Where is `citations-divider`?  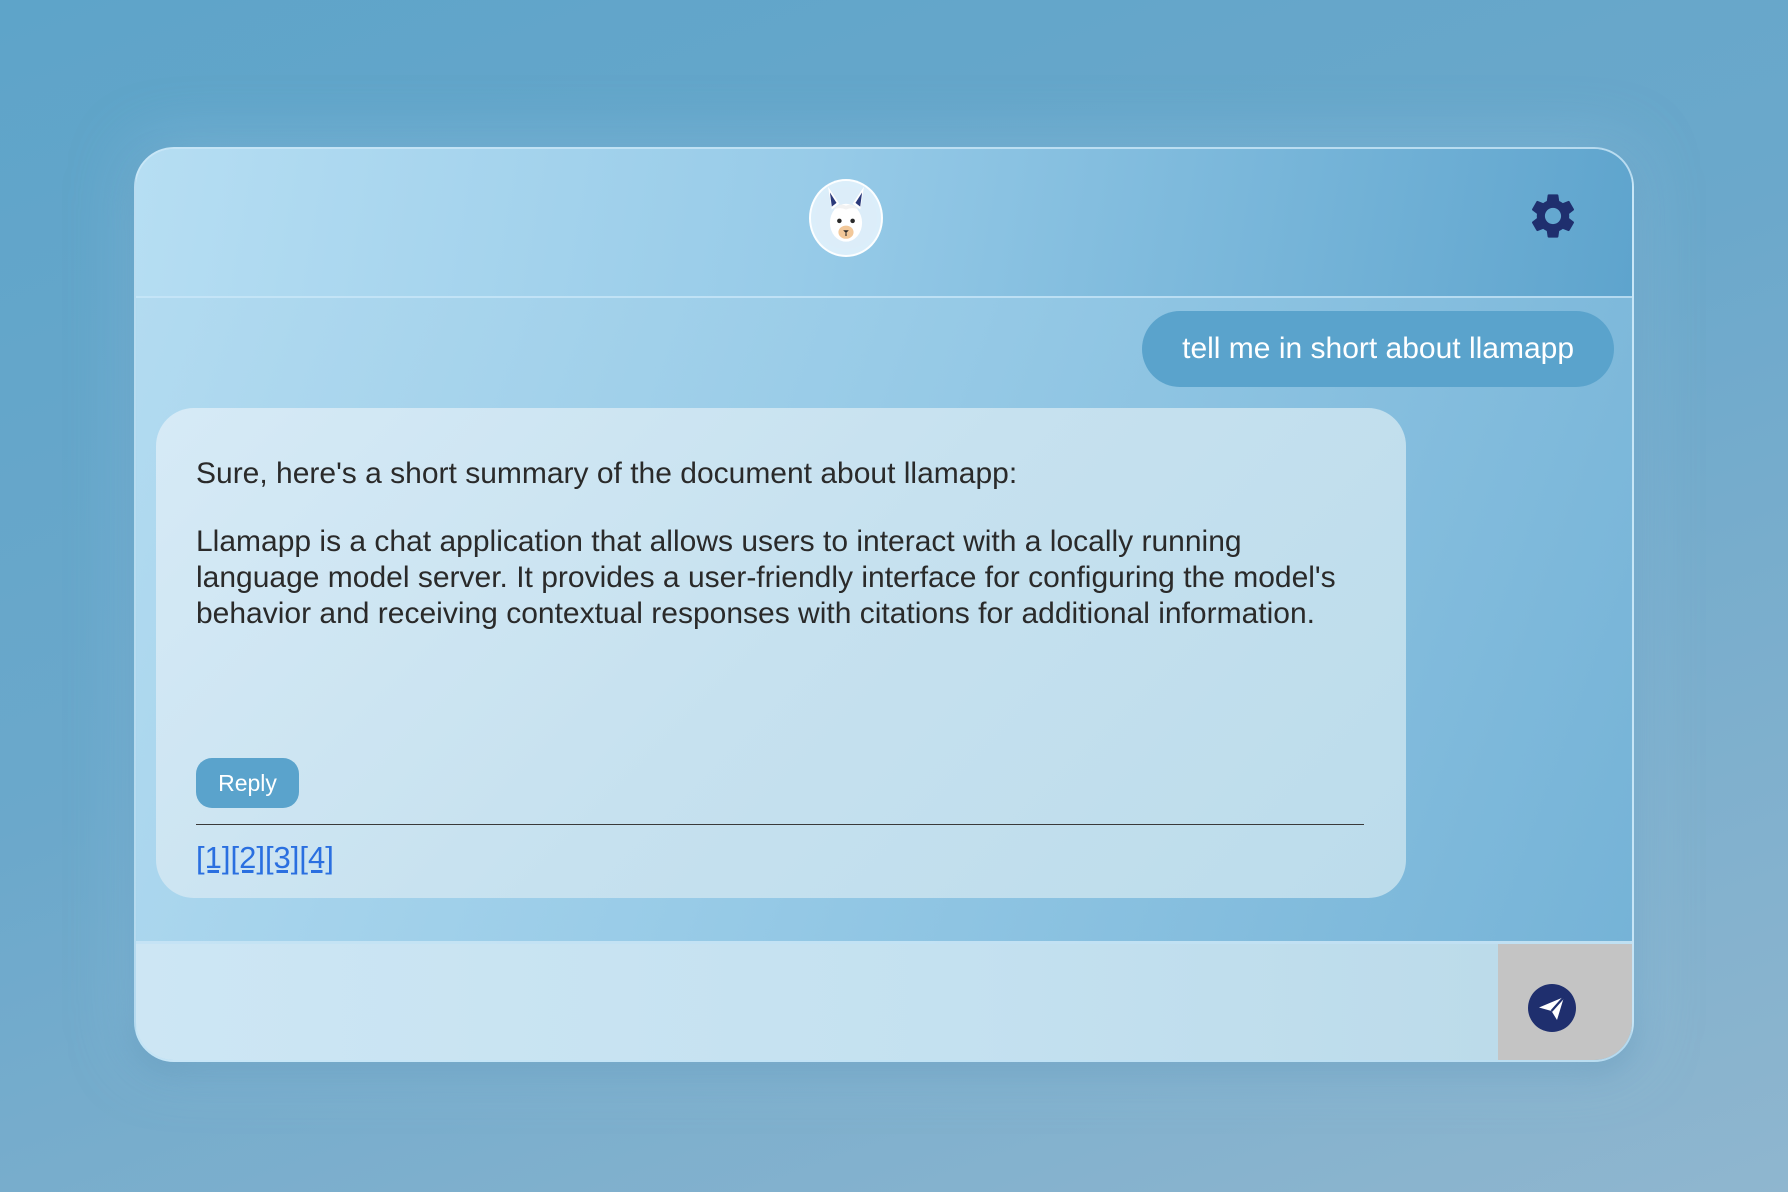
citations-divider is located at coordinates (780, 824).